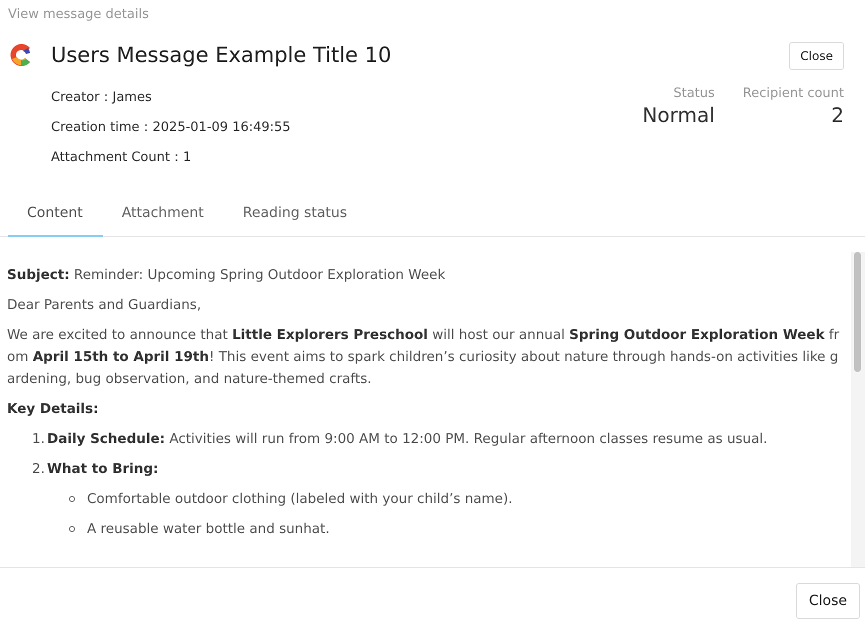  I want to click on stat-label: Status, so click(694, 93).